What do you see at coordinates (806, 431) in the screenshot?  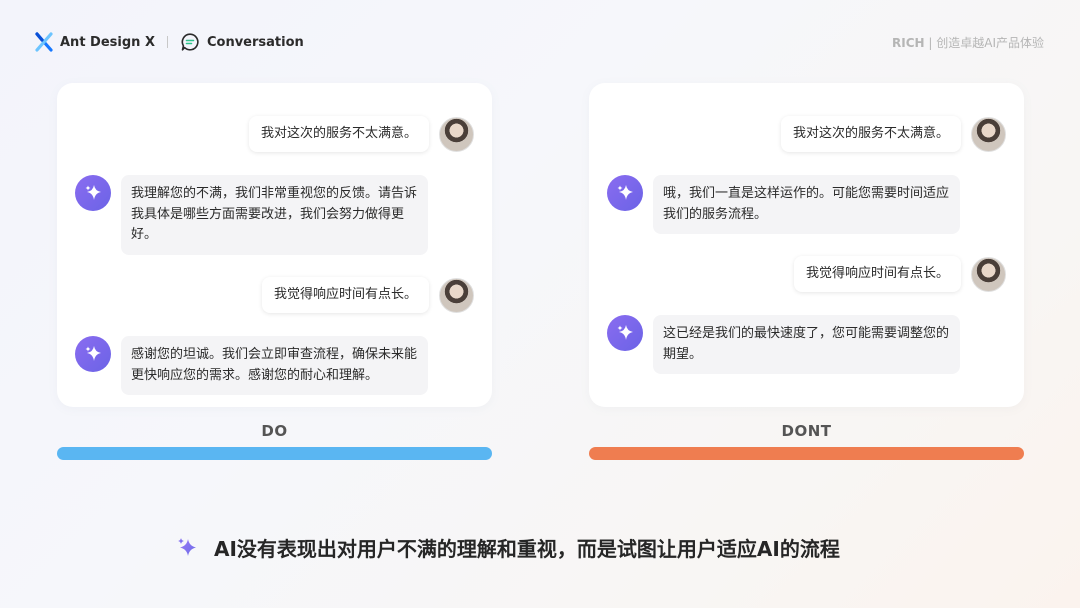 I see `dont-label: DONT` at bounding box center [806, 431].